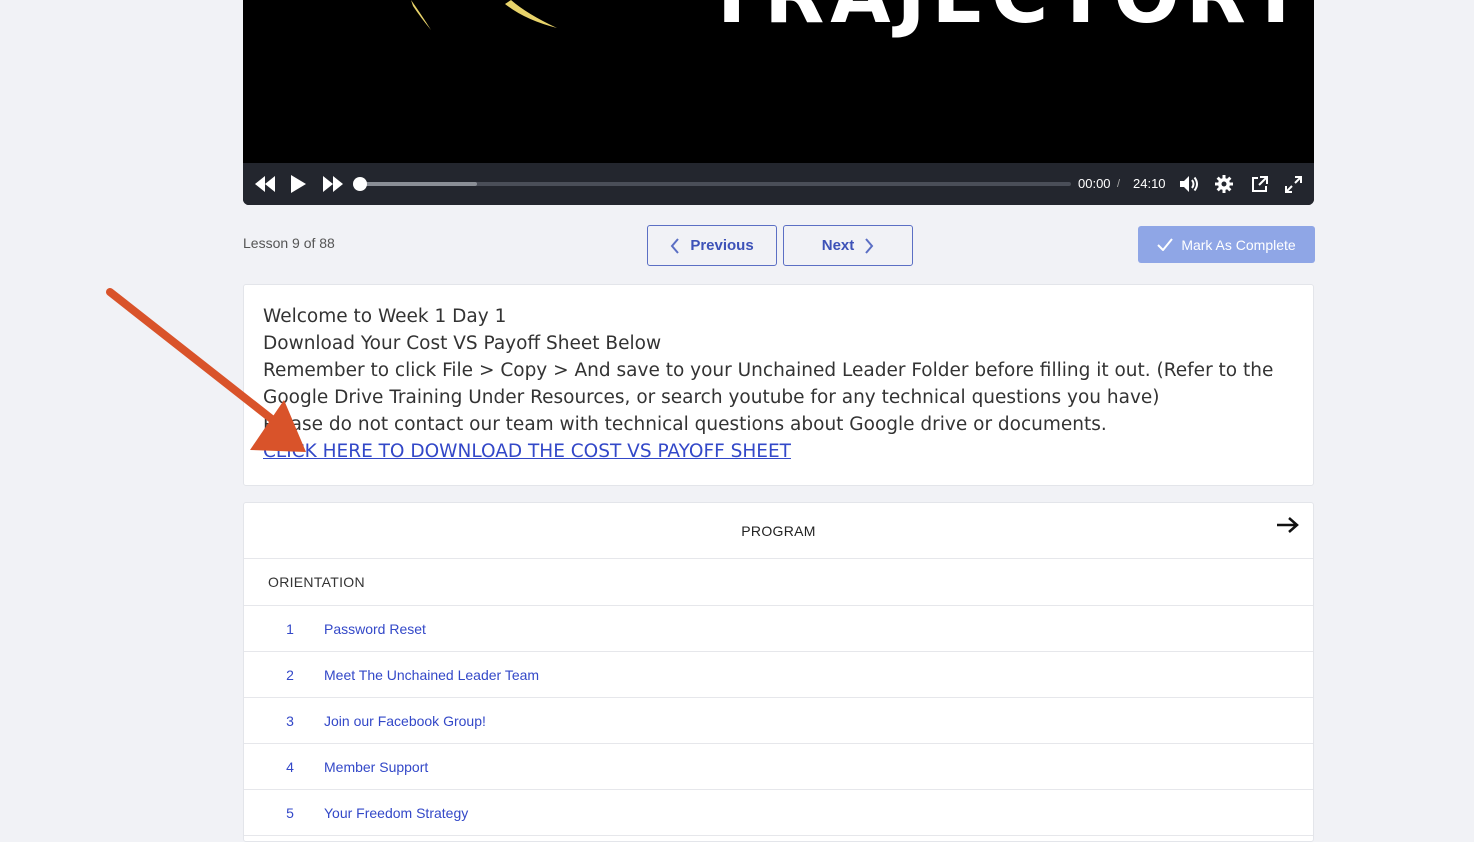  What do you see at coordinates (869, 245) in the screenshot?
I see `chevron-right-icon` at bounding box center [869, 245].